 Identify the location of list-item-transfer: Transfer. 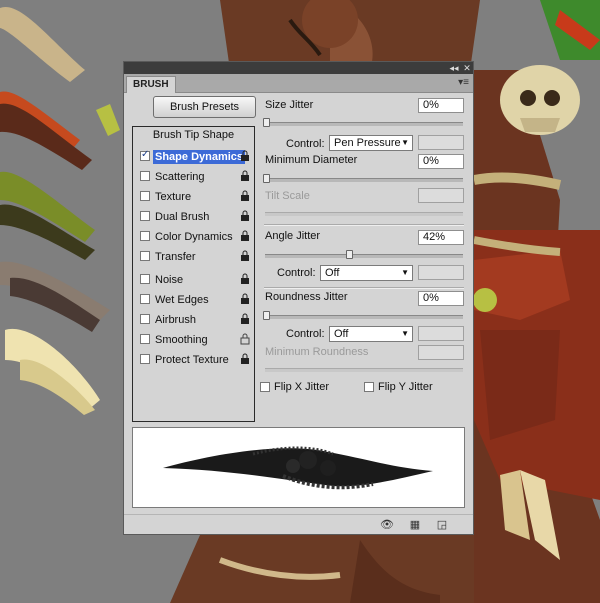
(193, 257).